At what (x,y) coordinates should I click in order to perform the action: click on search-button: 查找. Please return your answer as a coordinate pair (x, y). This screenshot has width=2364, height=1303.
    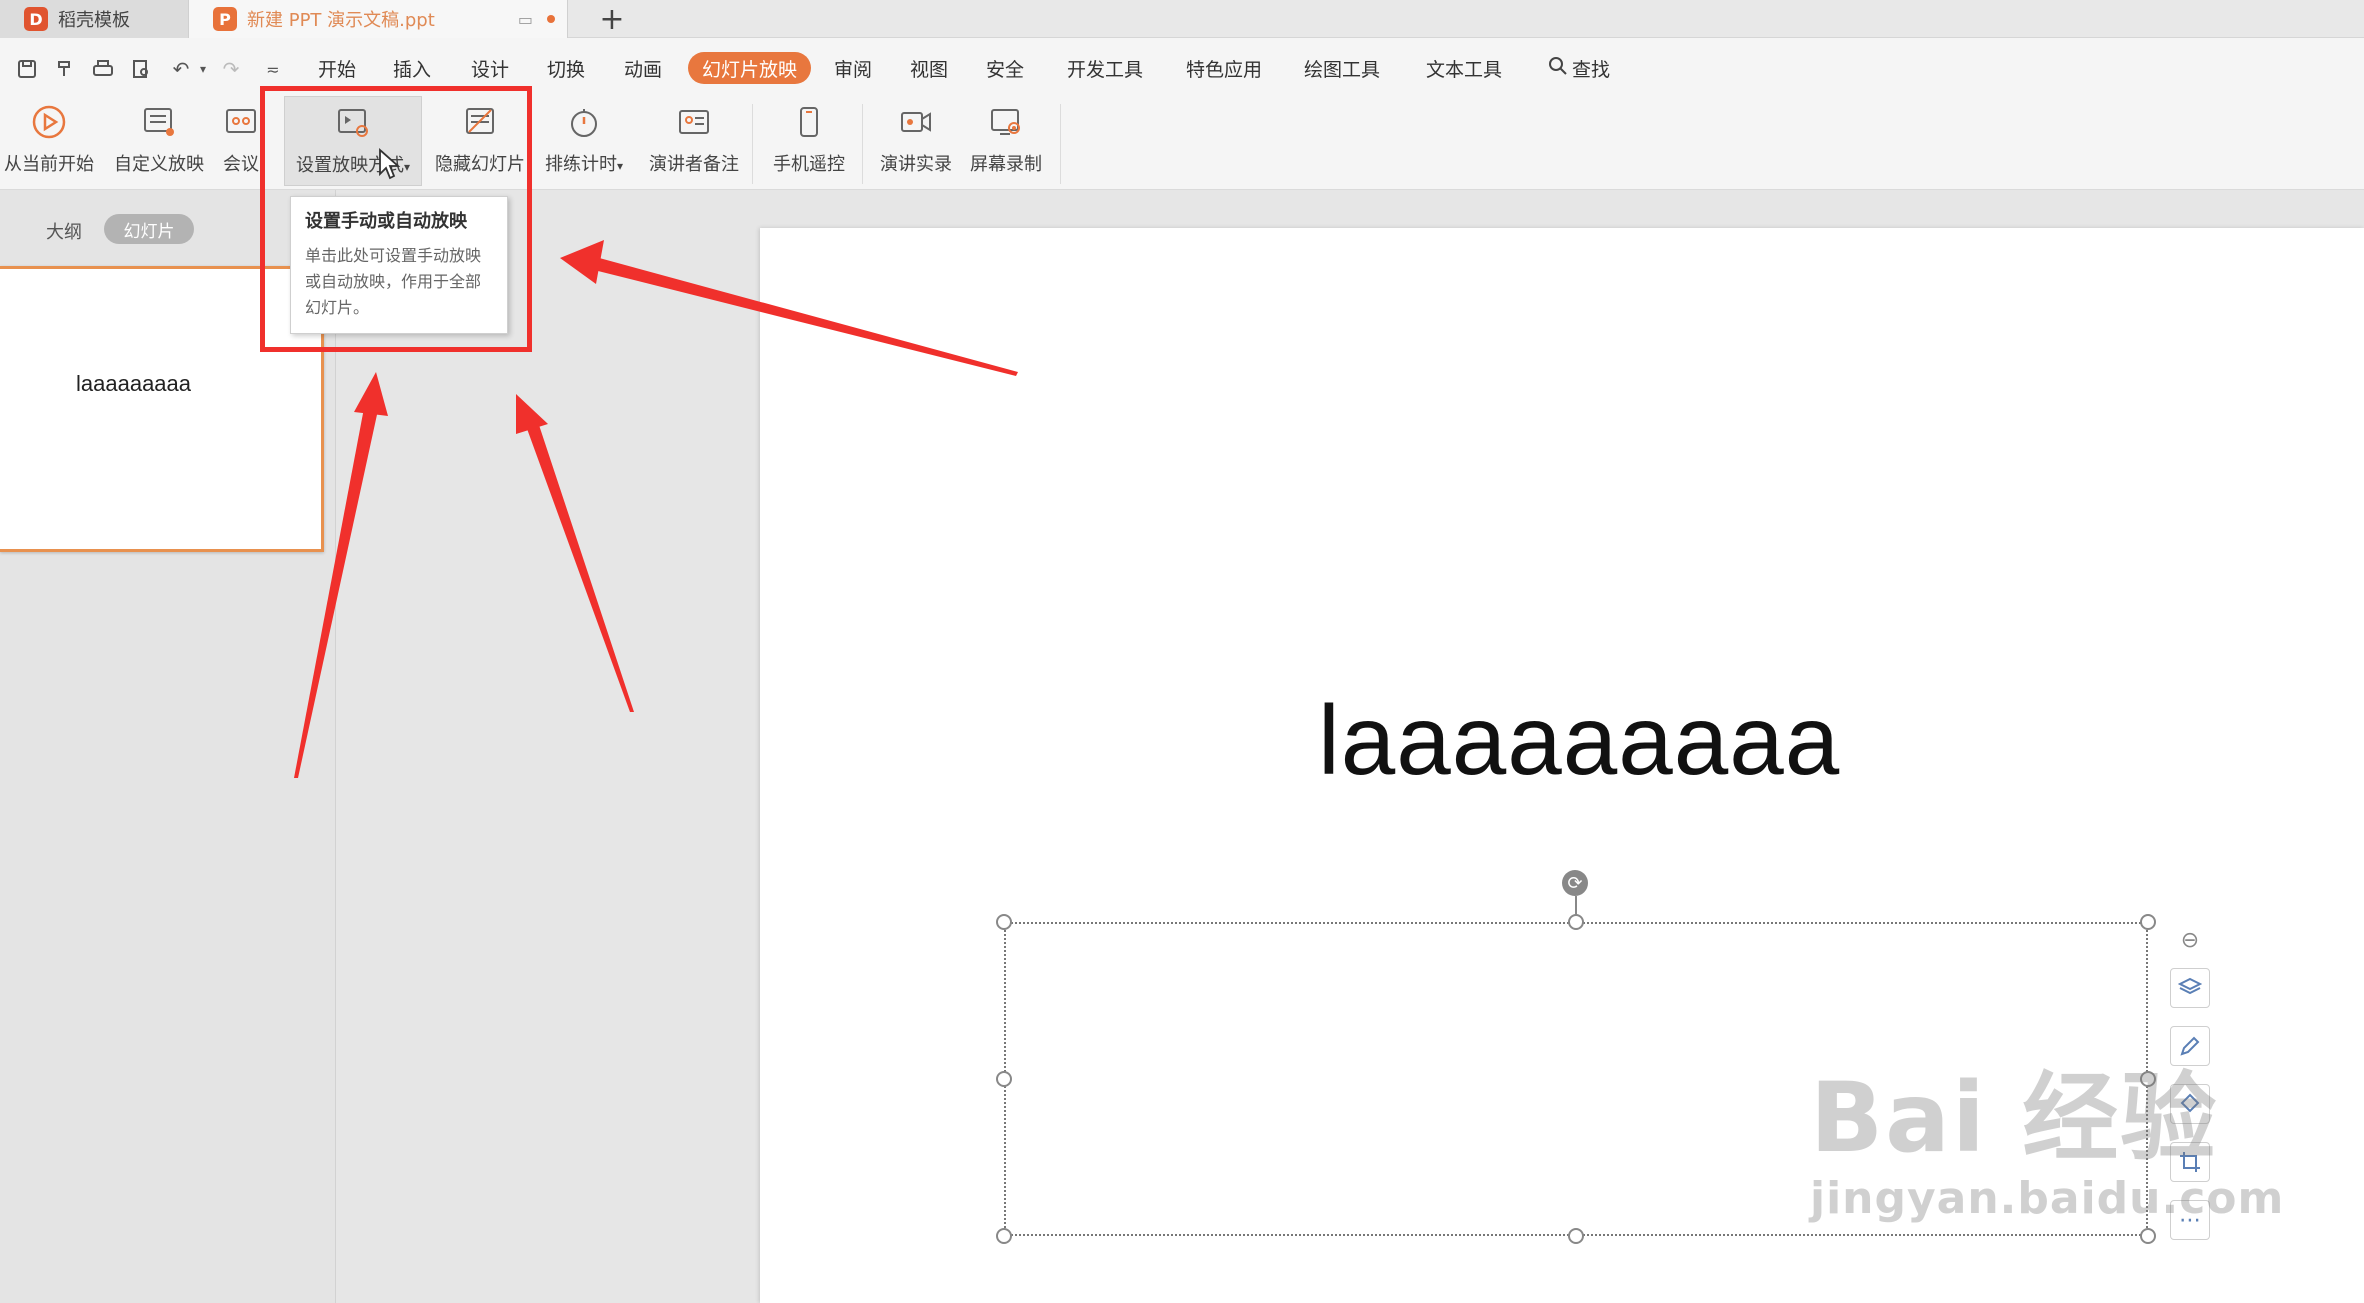
    Looking at the image, I should click on (1579, 68).